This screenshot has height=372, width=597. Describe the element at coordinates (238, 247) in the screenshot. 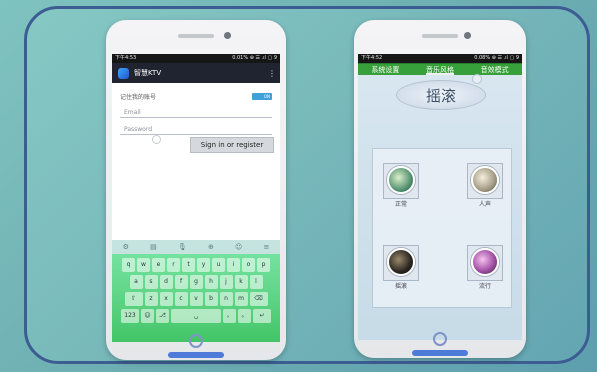

I see `emoji-icon: ☺` at that location.